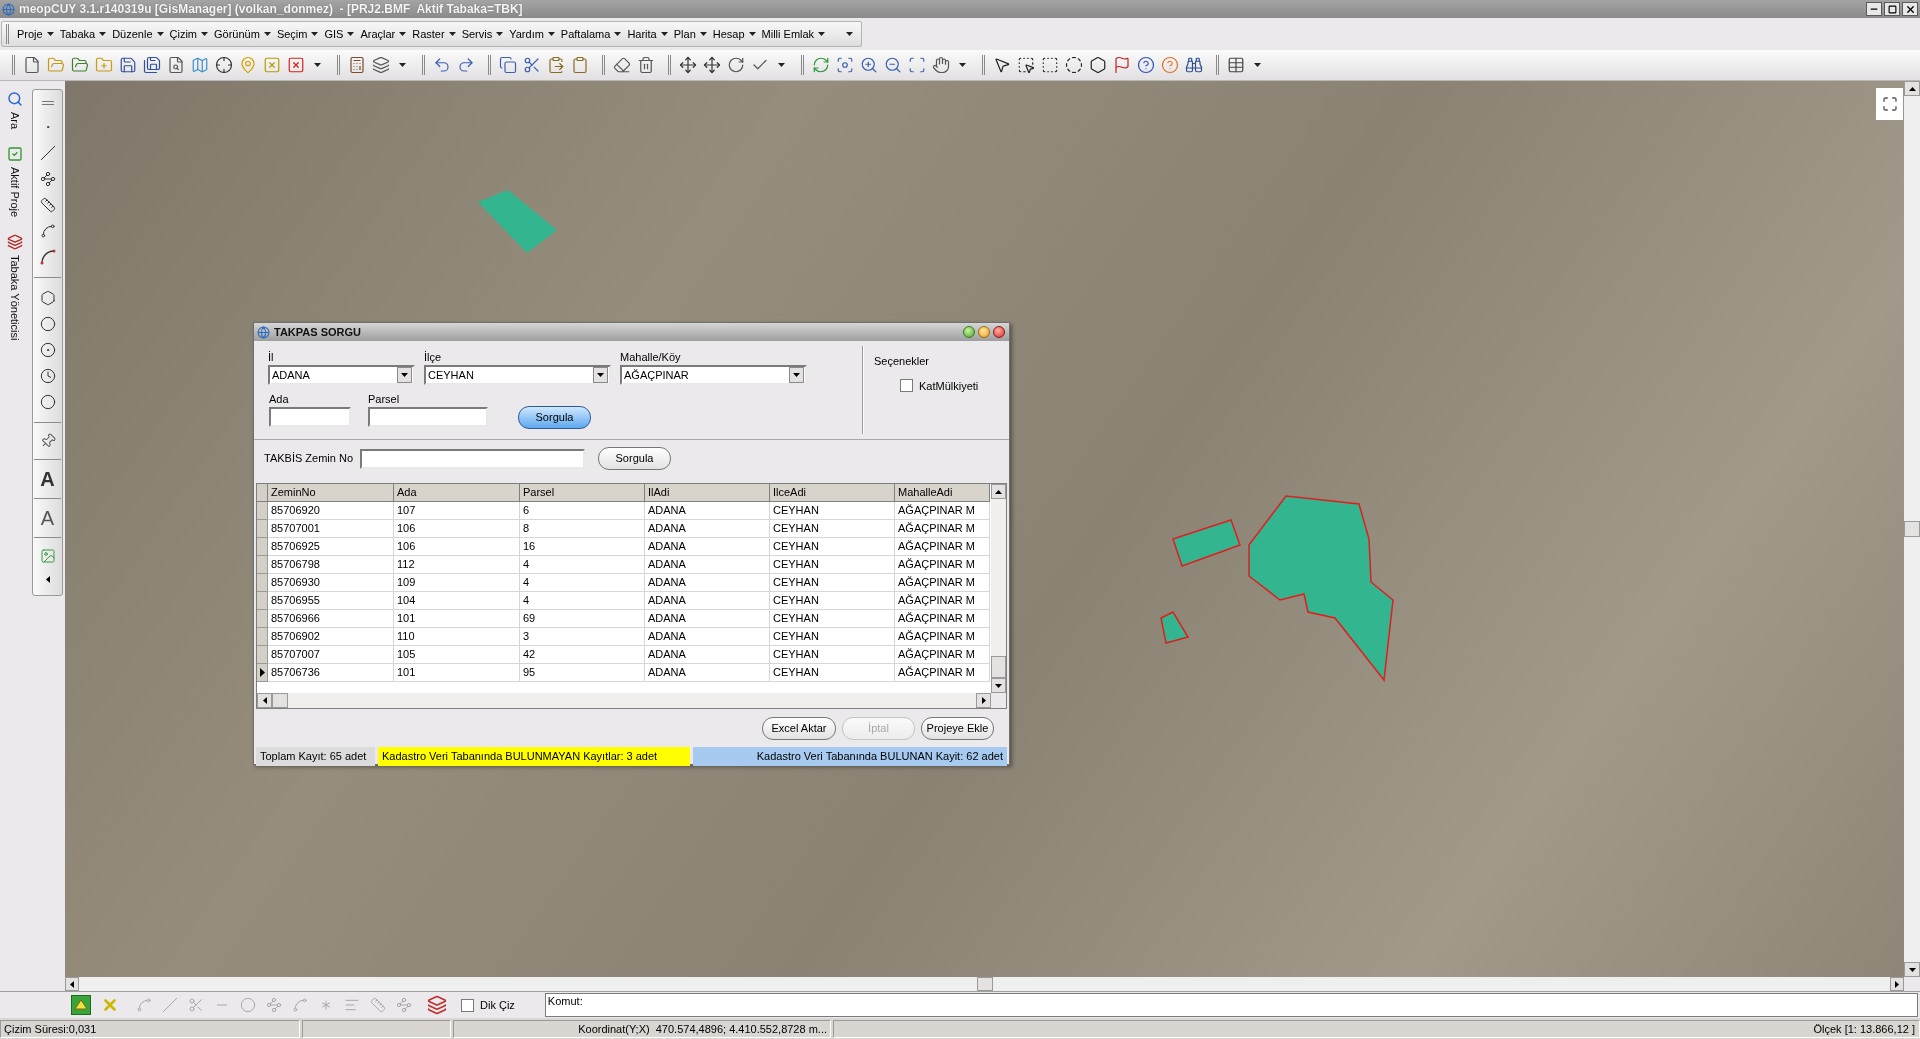  Describe the element at coordinates (296, 65) in the screenshot. I see `square-x-icon` at that location.